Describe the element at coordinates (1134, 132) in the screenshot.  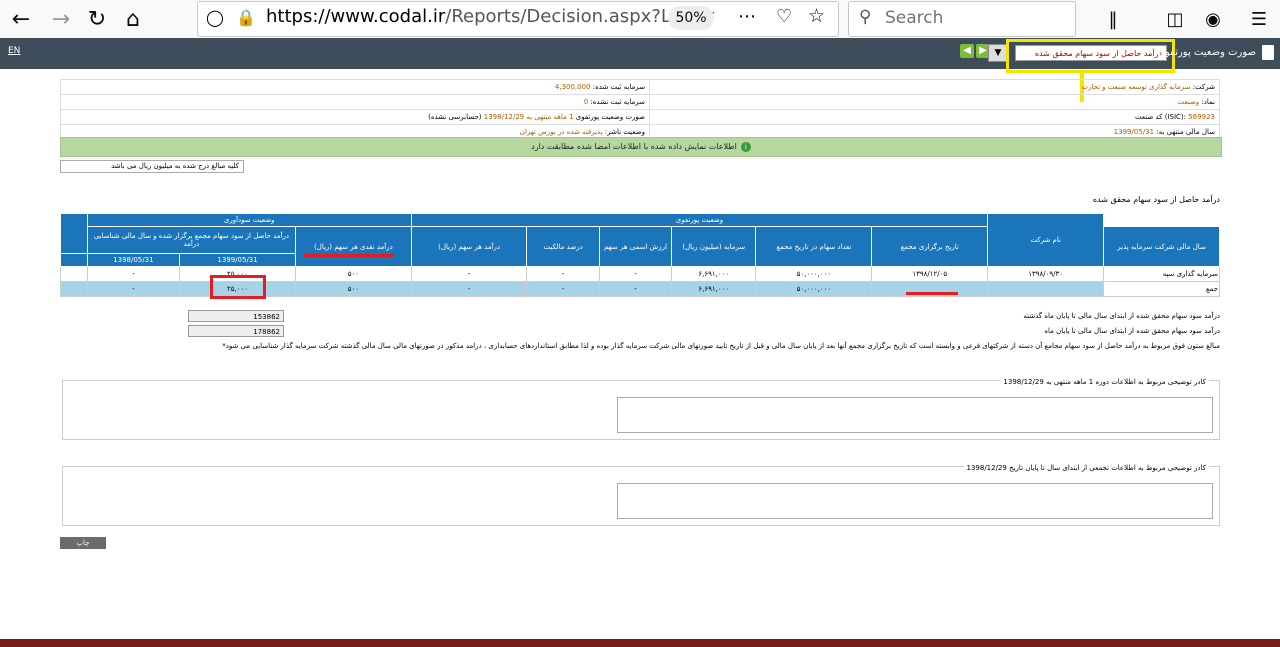
I see `fiscal-value: 1399/05/31` at that location.